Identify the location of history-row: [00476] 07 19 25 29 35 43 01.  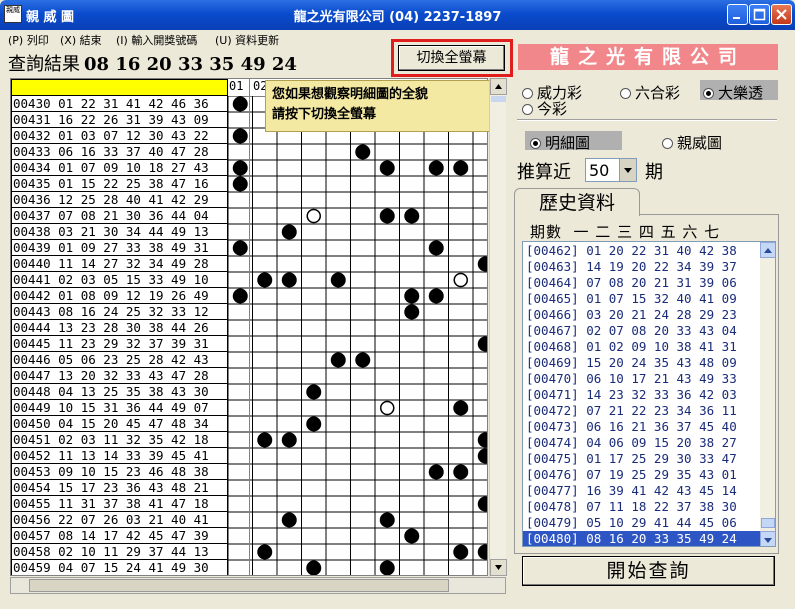
(641, 475).